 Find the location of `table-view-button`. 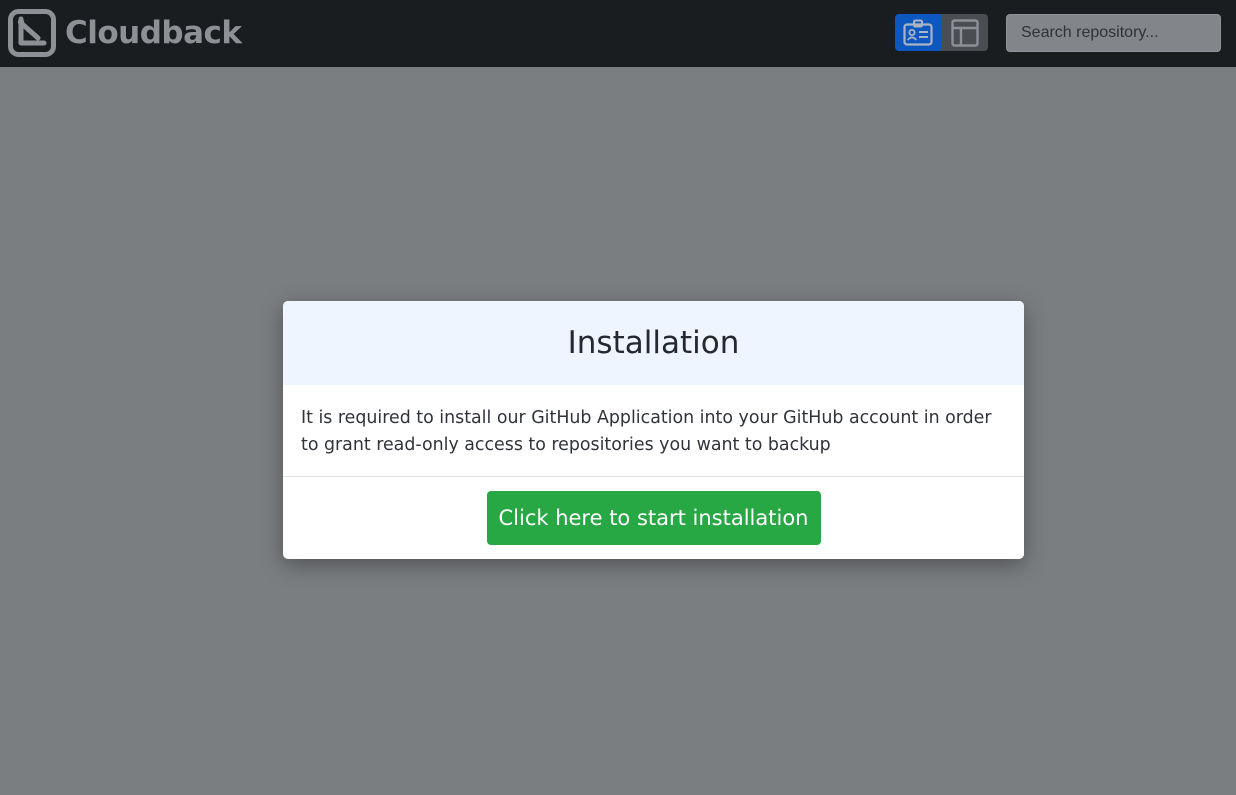

table-view-button is located at coordinates (964, 32).